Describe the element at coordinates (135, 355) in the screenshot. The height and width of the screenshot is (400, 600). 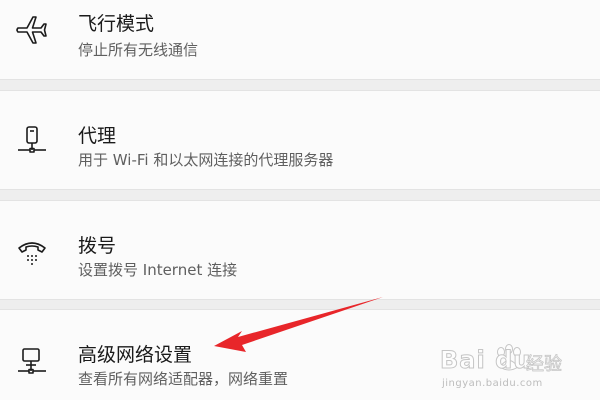
I see `advanced-network-settings-title: 高级网络设置` at that location.